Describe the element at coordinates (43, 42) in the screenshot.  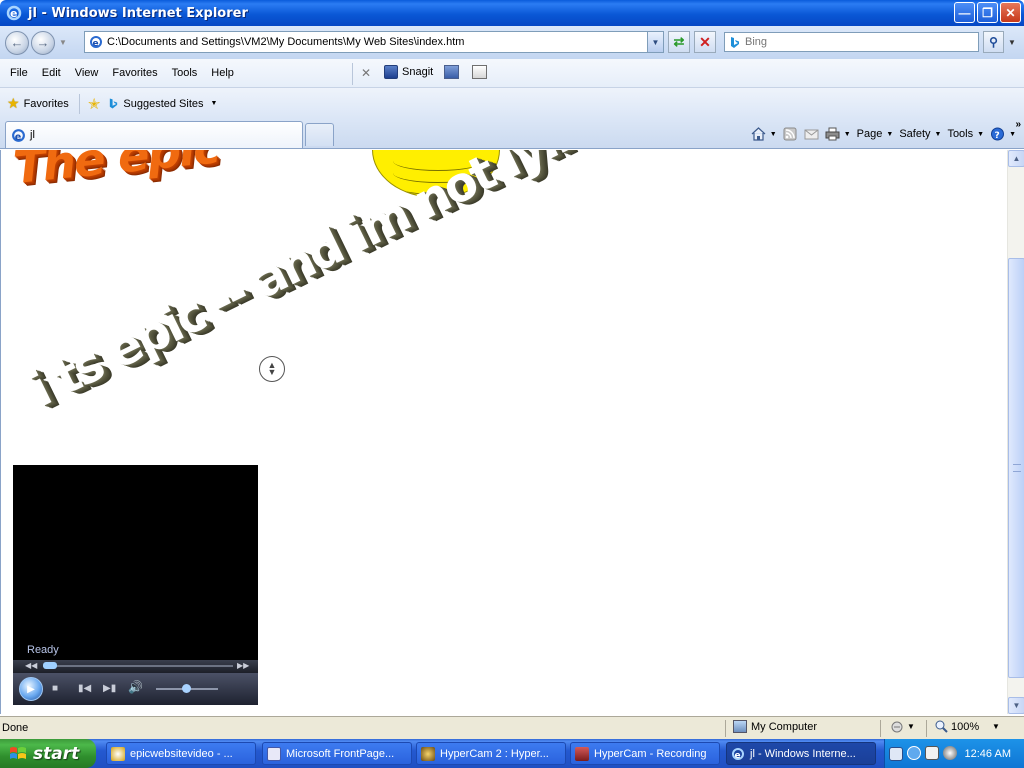
I see `forward-button: →` at that location.